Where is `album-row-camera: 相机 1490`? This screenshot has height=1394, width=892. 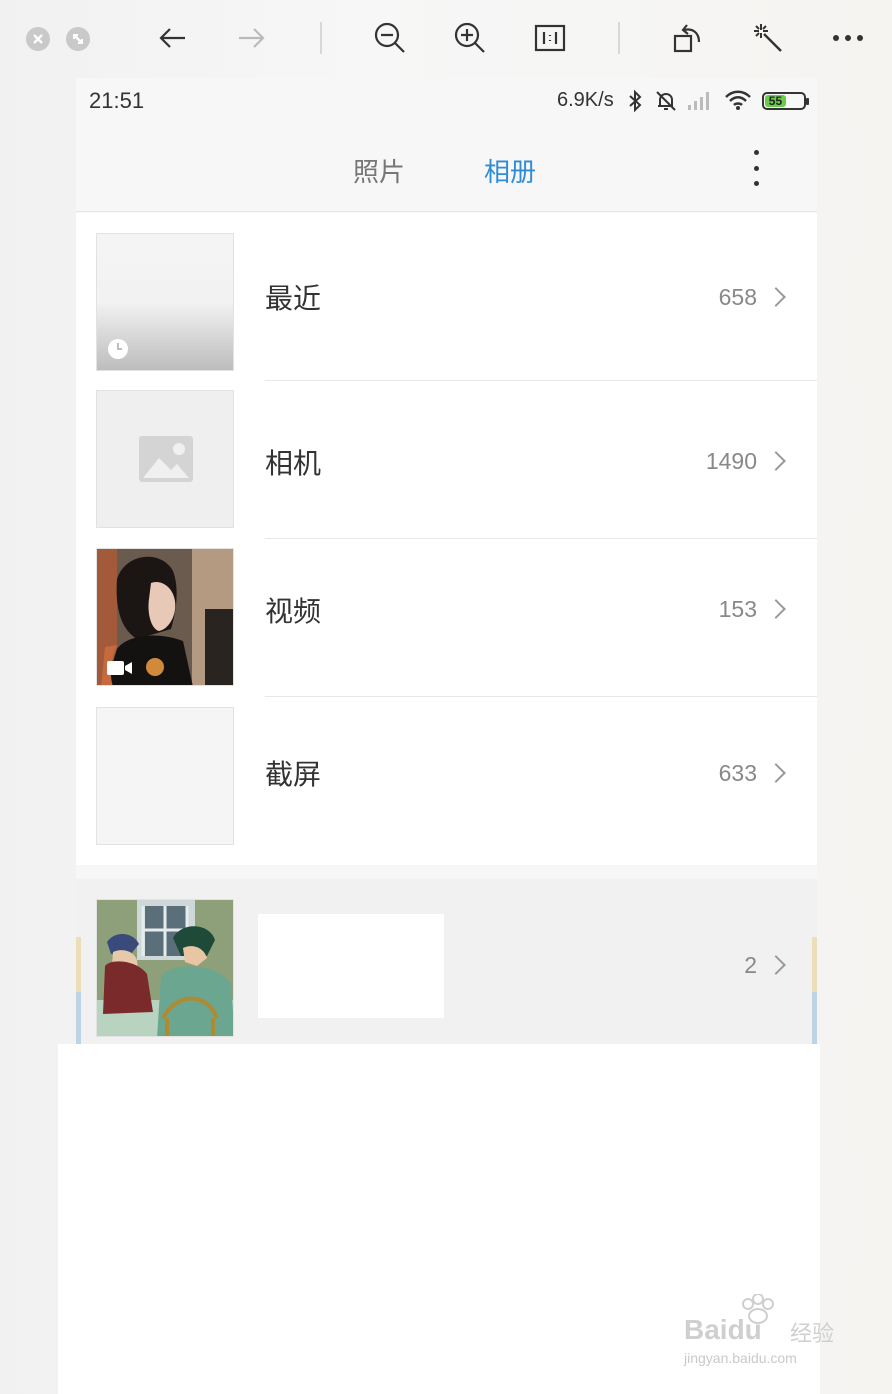 album-row-camera: 相机 1490 is located at coordinates (446, 460).